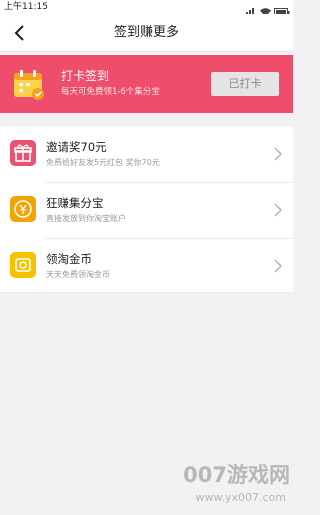 The height and width of the screenshot is (515, 320). What do you see at coordinates (78, 274) in the screenshot?
I see `taojinbi-desc: 天天免费领淘金币` at bounding box center [78, 274].